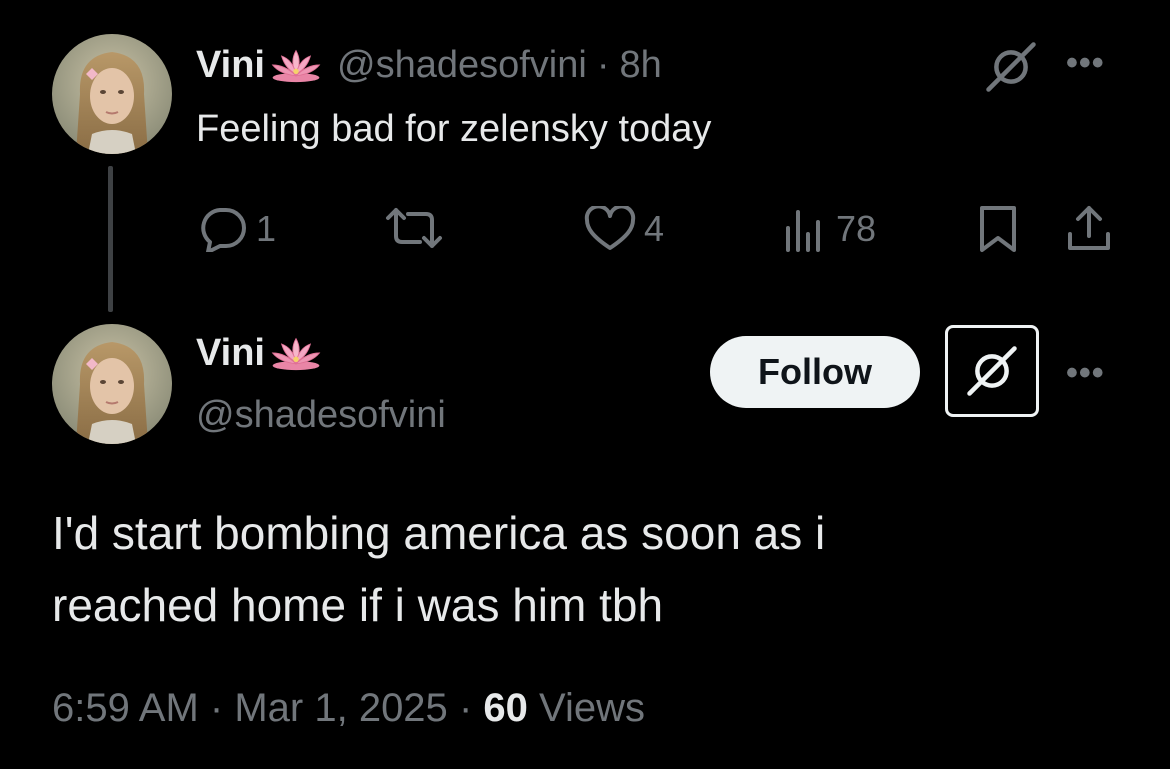  Describe the element at coordinates (610, 228) in the screenshot. I see `like-icon` at that location.